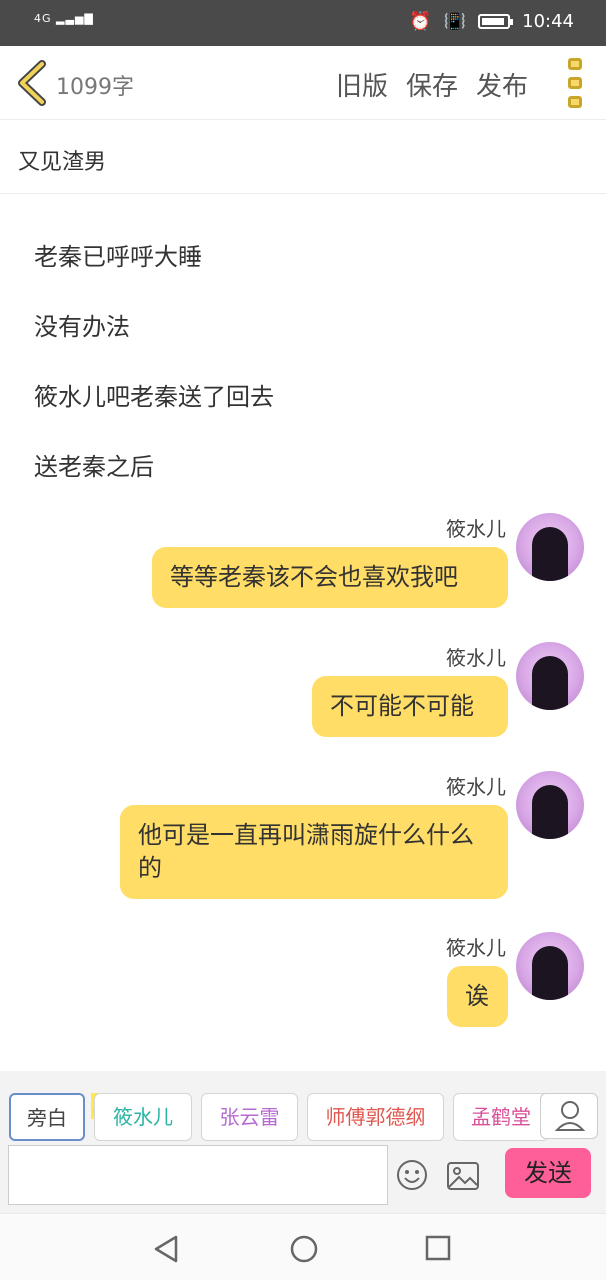 This screenshot has width=606, height=1280. I want to click on narration-chip: 旁白, so click(47, 1117).